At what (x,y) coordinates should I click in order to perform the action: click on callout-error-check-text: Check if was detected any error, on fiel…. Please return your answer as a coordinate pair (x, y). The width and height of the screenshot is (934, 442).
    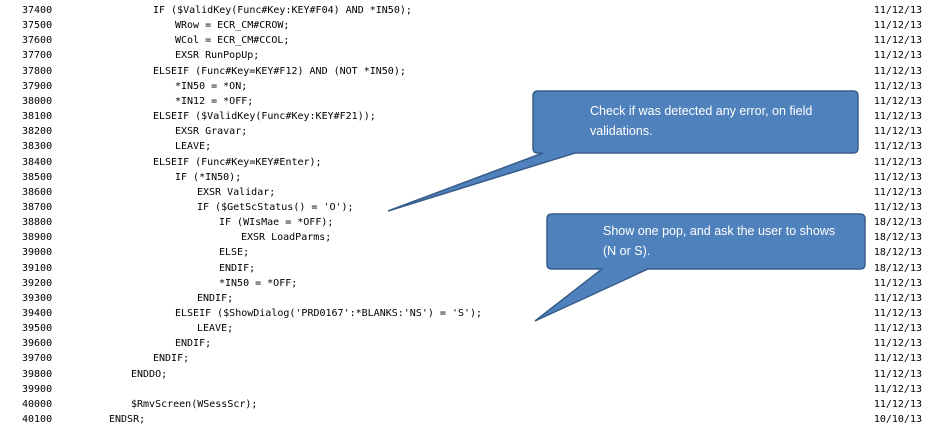
    Looking at the image, I should click on (720, 121).